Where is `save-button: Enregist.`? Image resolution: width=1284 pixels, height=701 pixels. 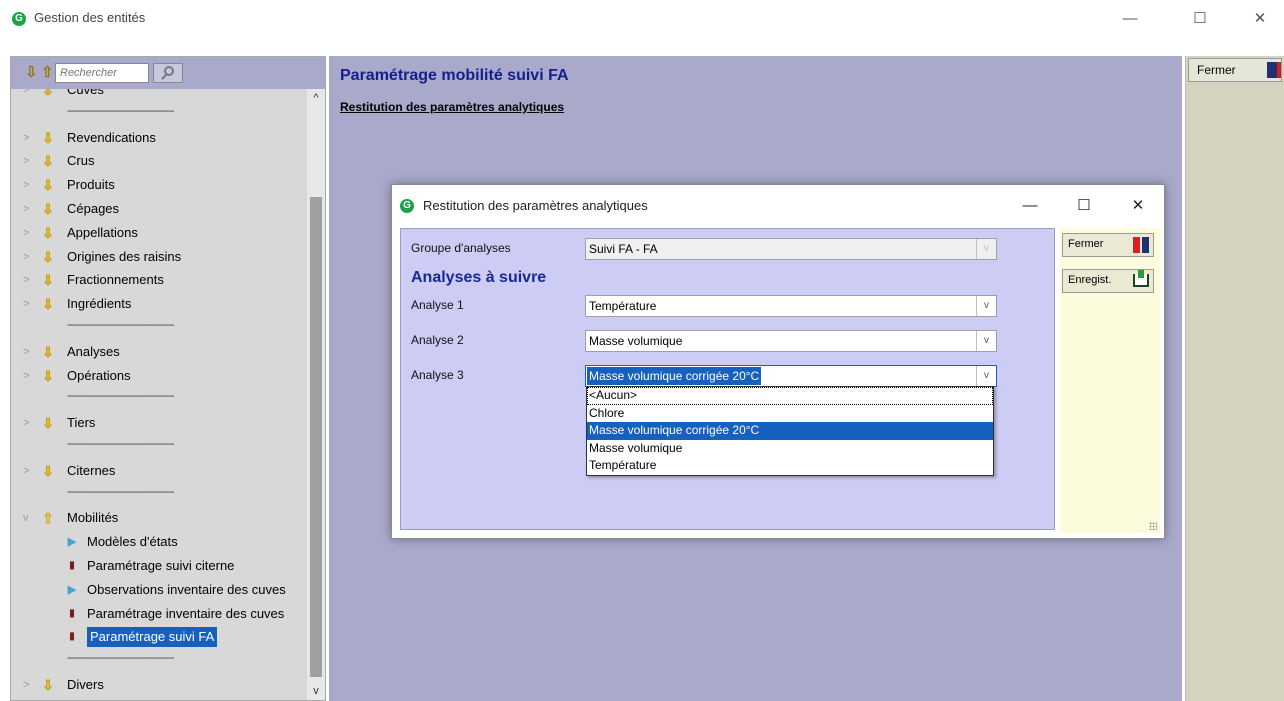
save-button: Enregist. is located at coordinates (1108, 281).